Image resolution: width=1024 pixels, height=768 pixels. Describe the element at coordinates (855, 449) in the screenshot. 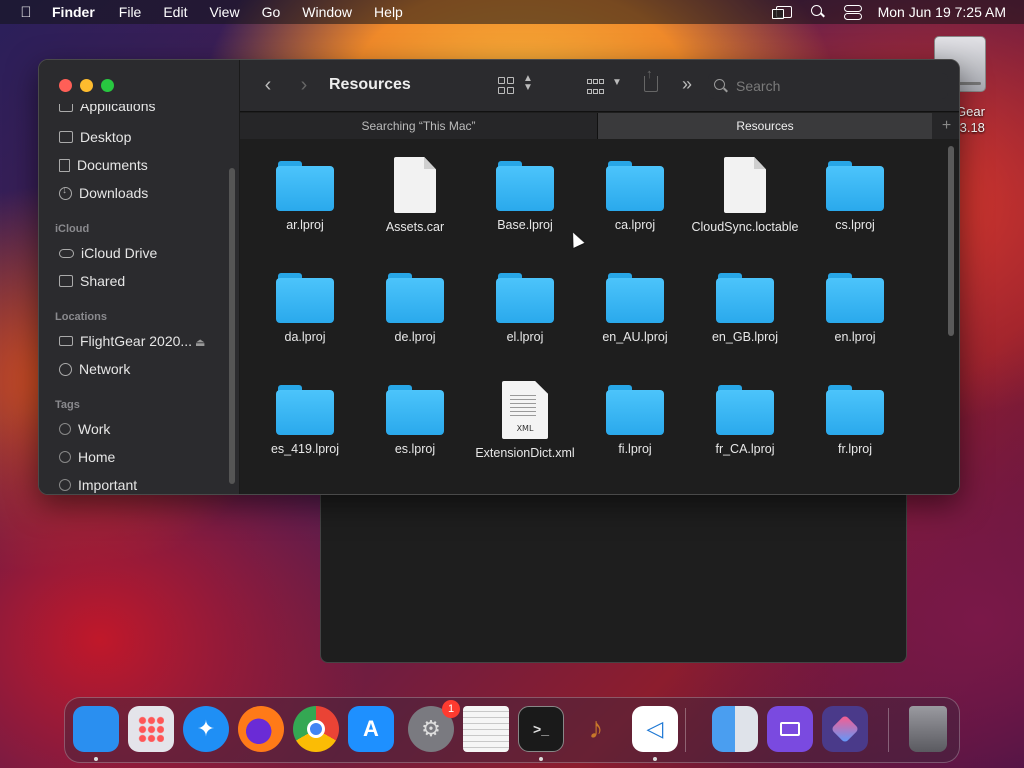

I see `file-name: fr.lproj` at that location.